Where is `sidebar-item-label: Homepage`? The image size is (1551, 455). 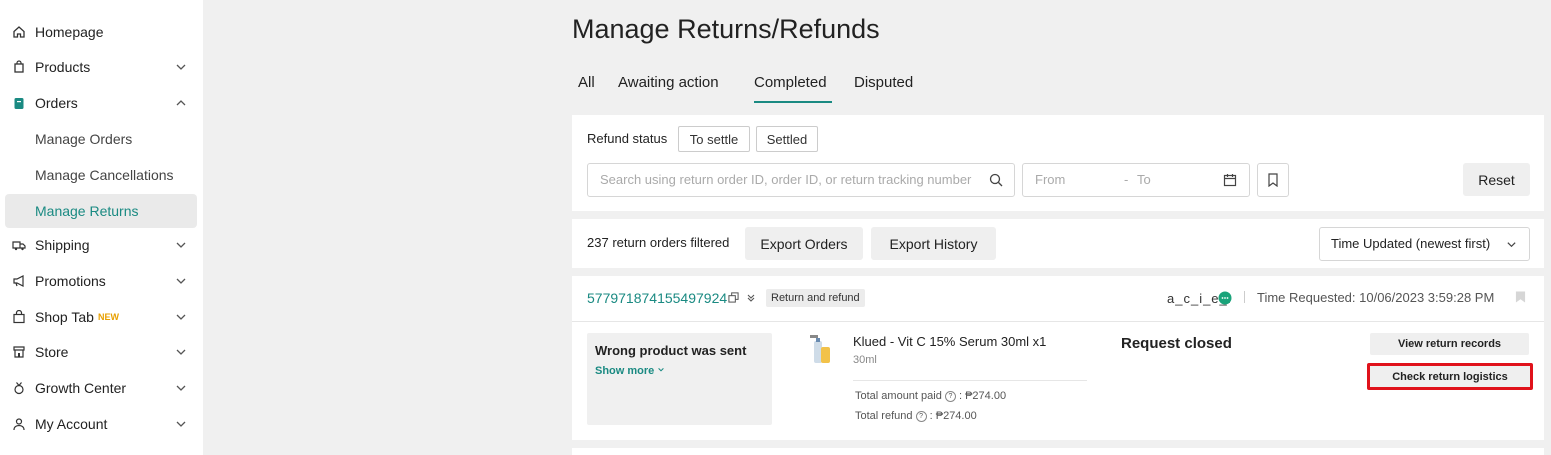 sidebar-item-label: Homepage is located at coordinates (69, 32).